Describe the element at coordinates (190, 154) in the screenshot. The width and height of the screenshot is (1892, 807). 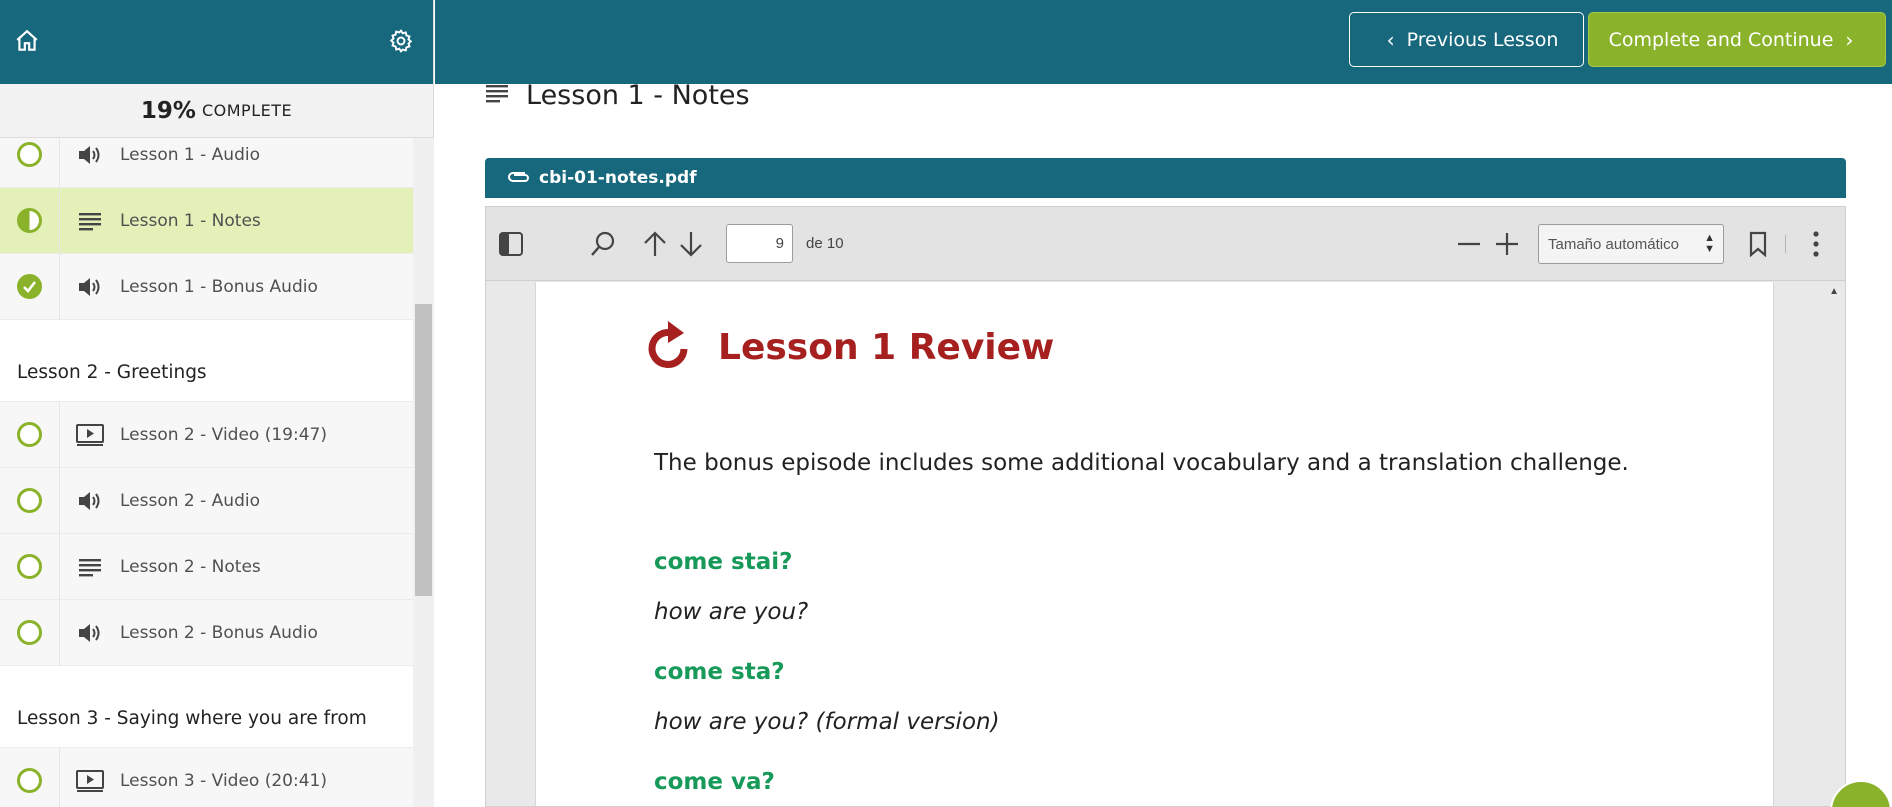
I see `lesson-title: Lesson 1 - Audio` at that location.